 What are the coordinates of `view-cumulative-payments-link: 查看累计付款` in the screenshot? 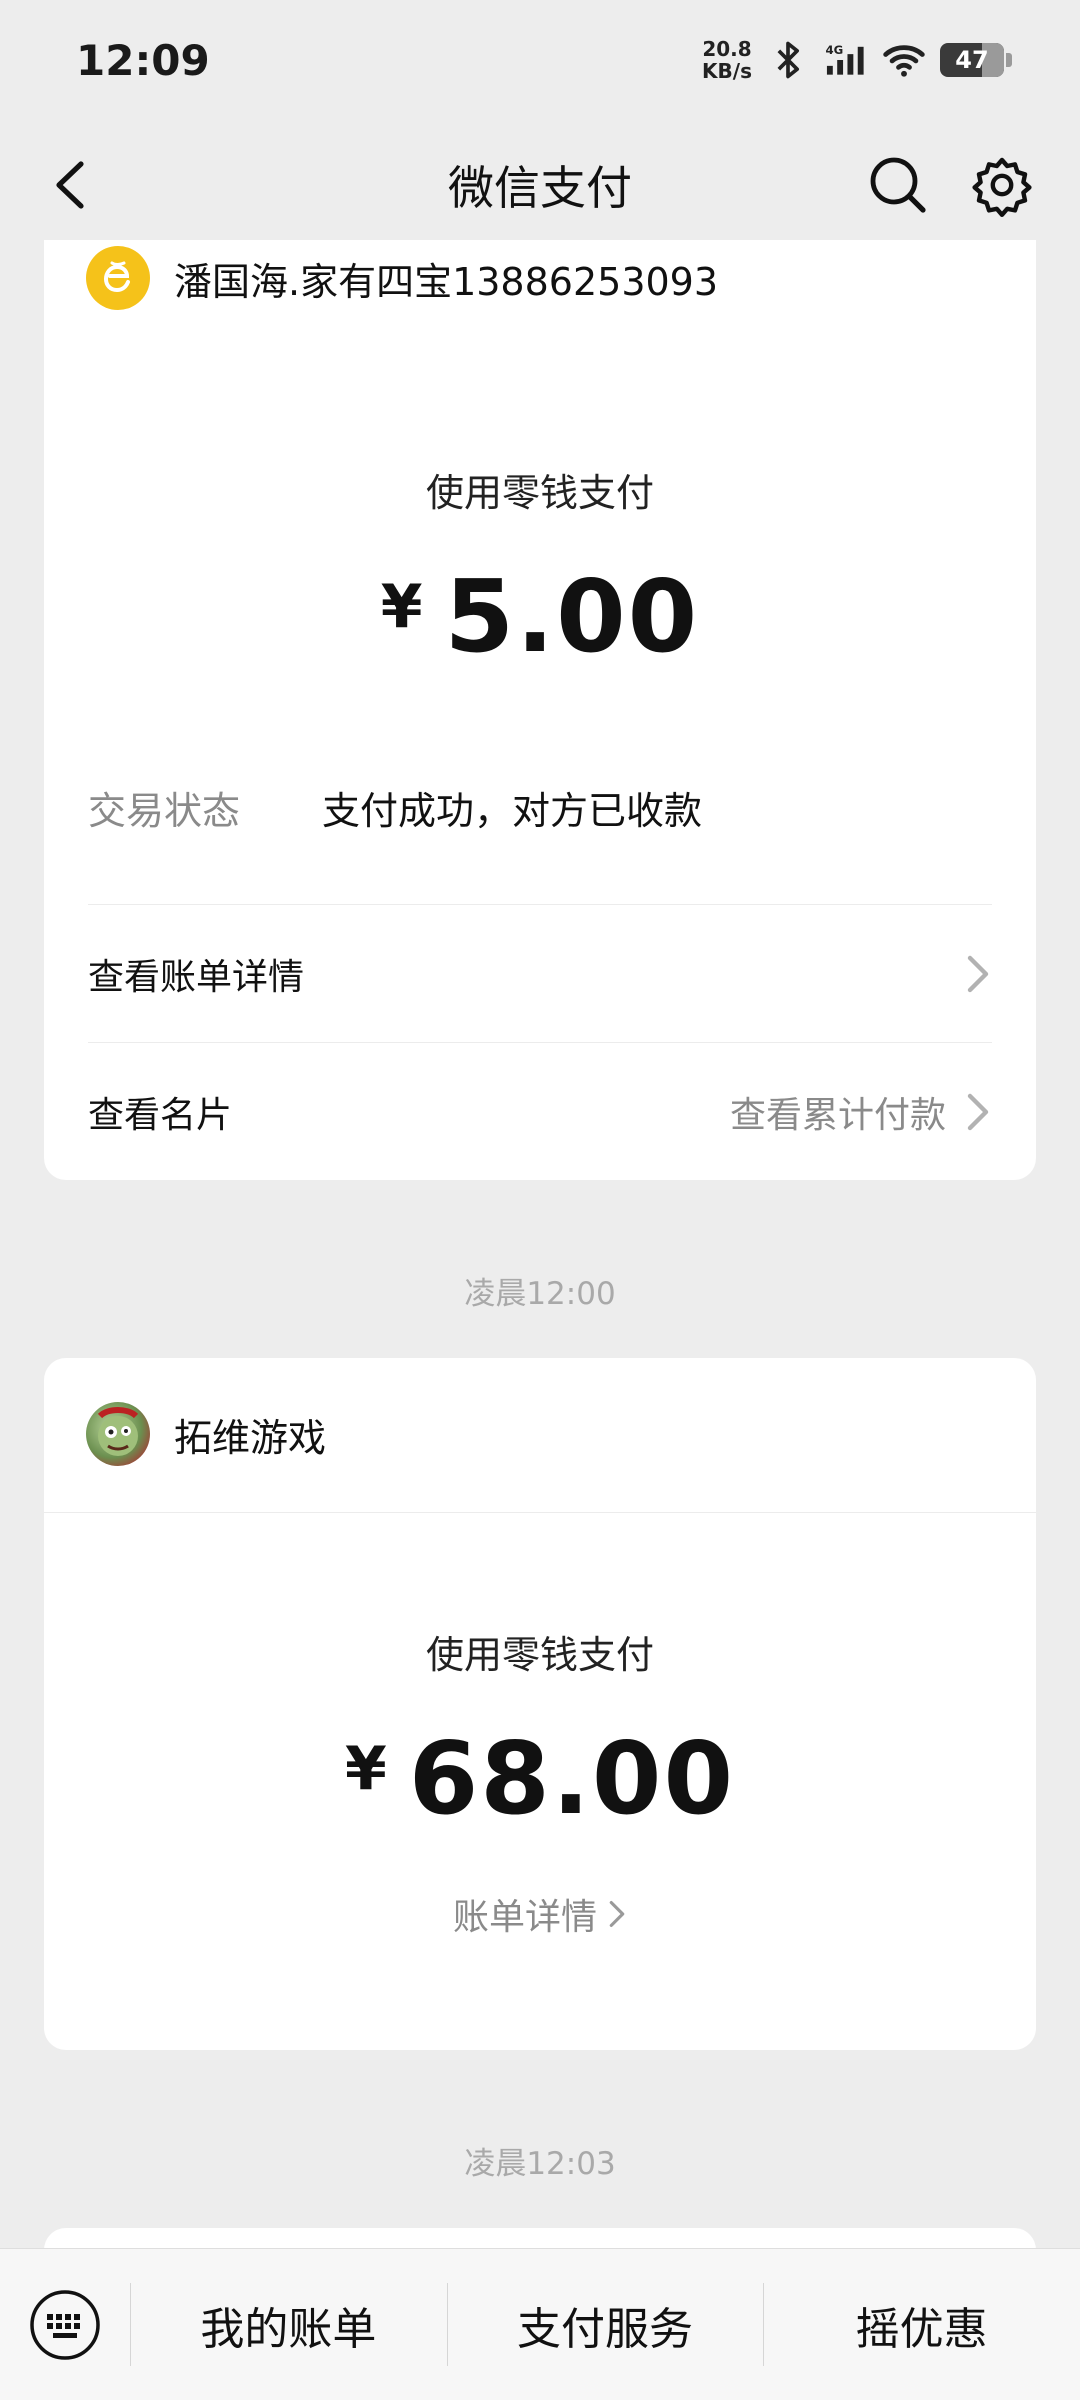 It's located at (861, 1112).